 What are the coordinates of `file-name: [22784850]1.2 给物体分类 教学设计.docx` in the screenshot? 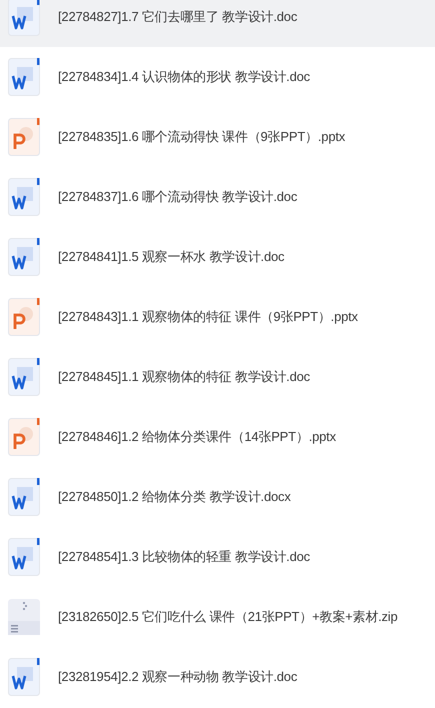 It's located at (174, 497).